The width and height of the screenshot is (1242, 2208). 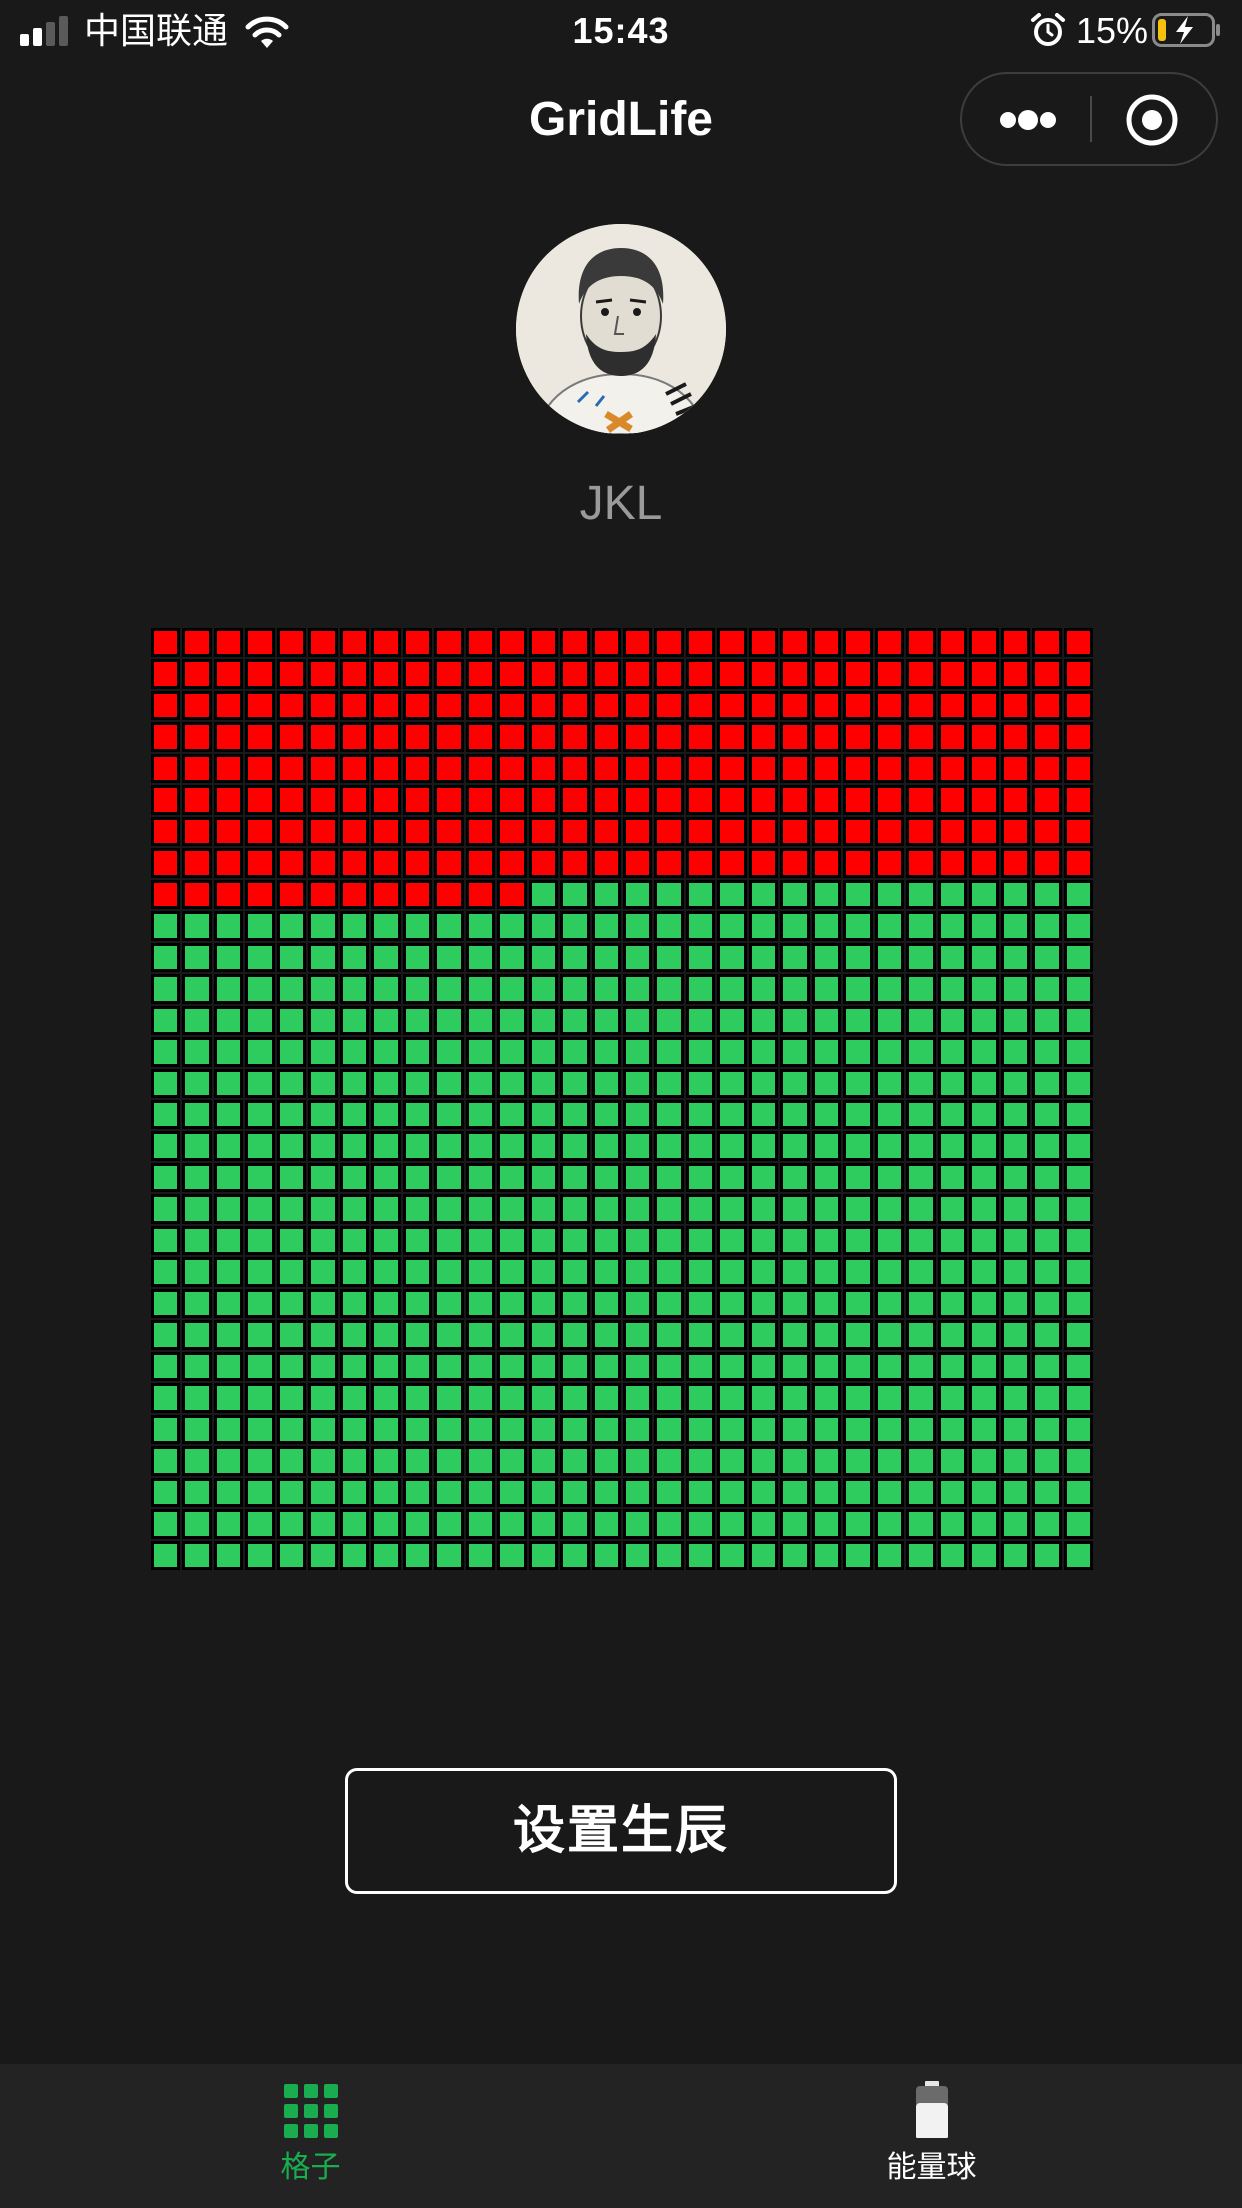 I want to click on more-icon, so click(x=1026, y=119).